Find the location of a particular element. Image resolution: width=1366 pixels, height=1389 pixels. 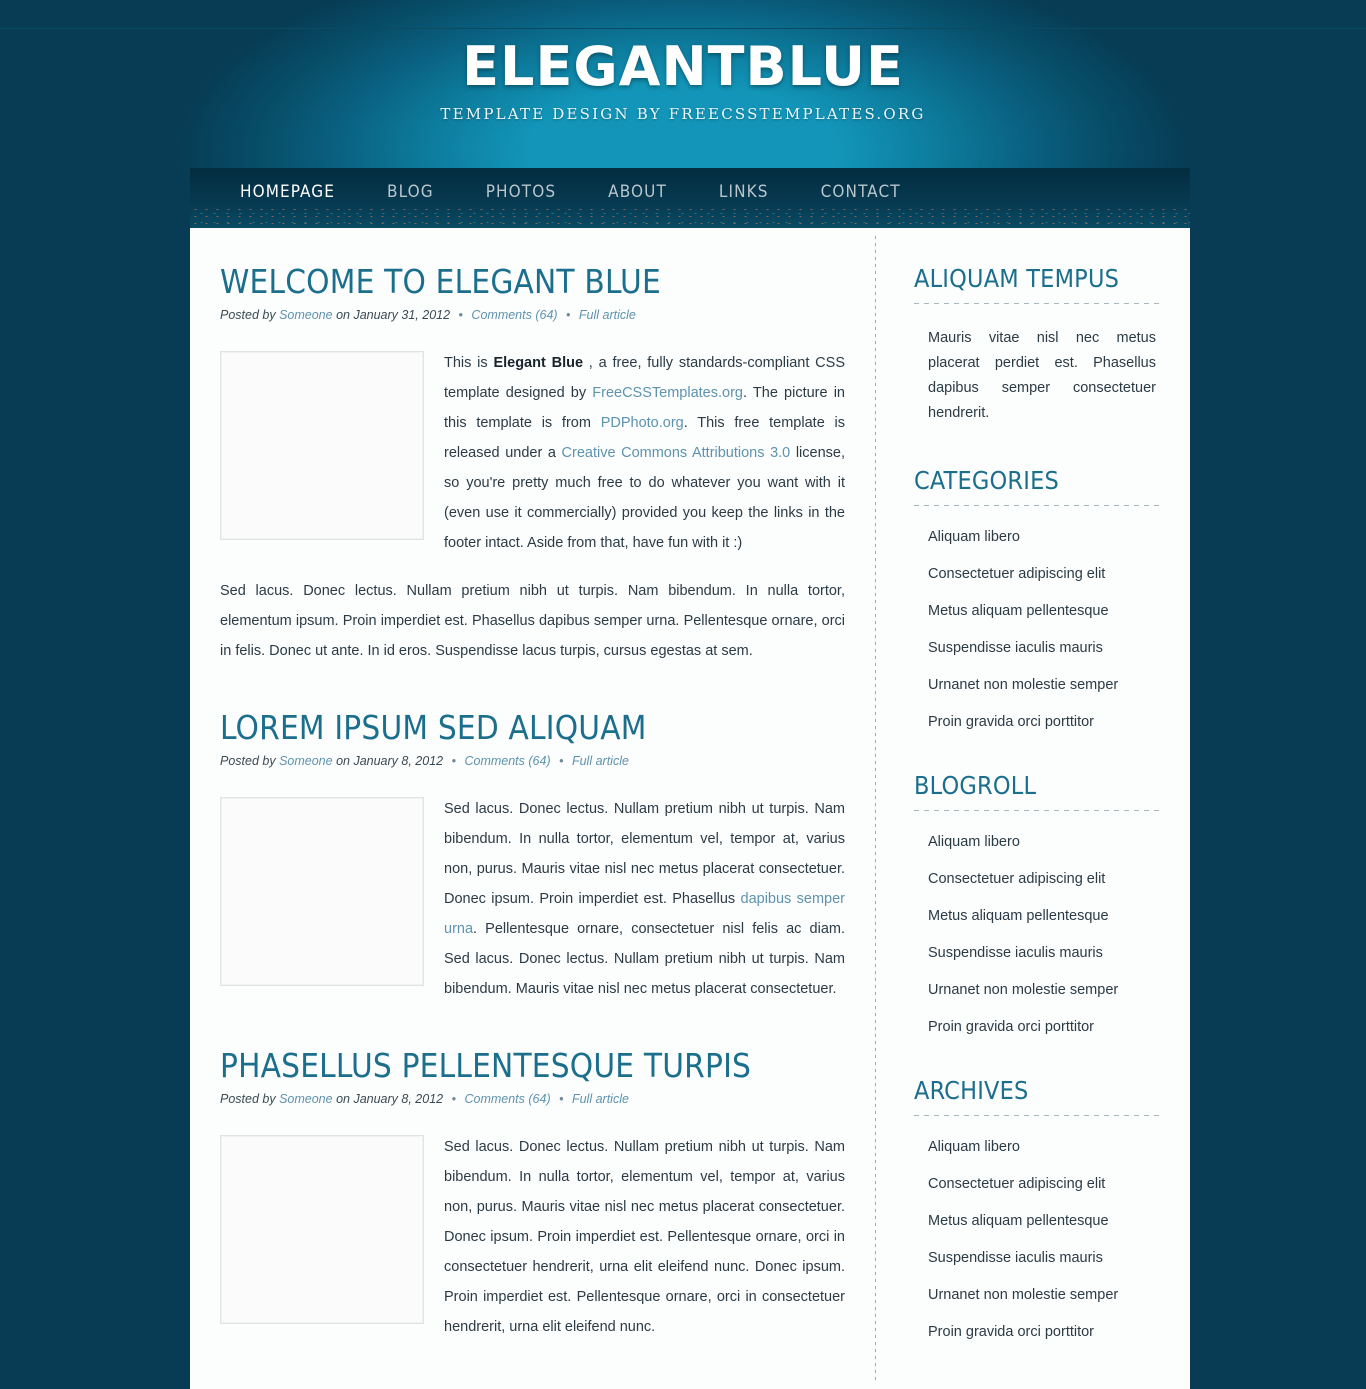

nav-item-photos: PHOTOS is located at coordinates (547, 192).